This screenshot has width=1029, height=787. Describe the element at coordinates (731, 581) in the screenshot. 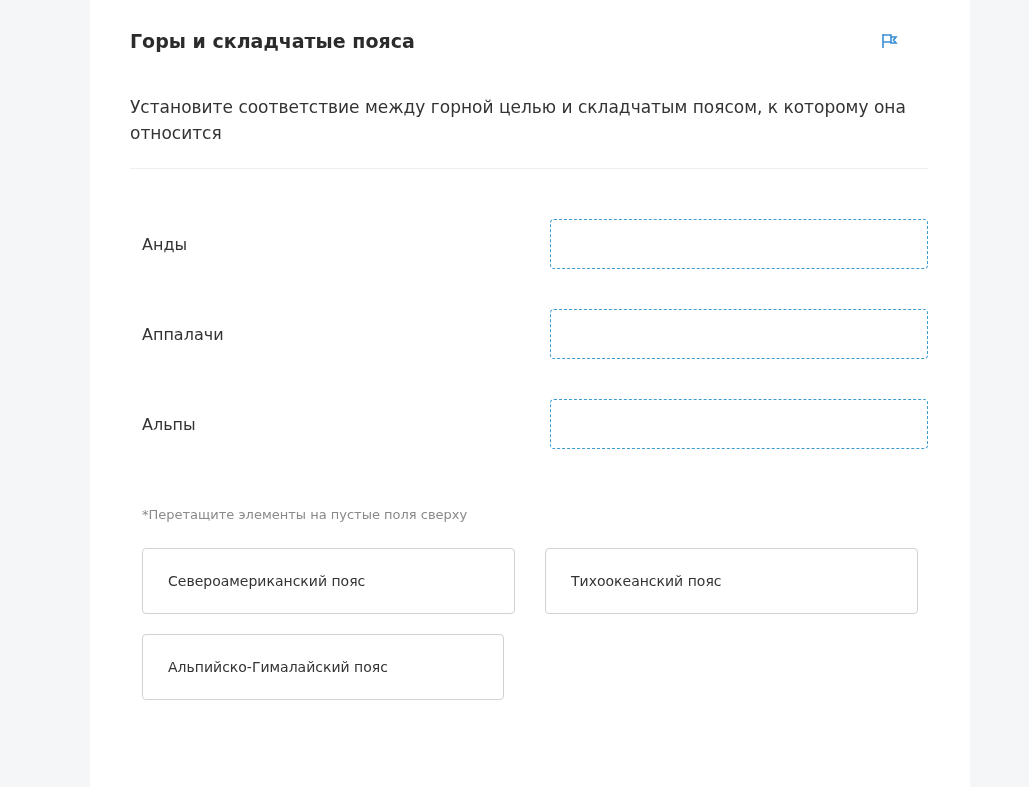

I see `draggable-option: Тихоокеанский пояс` at that location.